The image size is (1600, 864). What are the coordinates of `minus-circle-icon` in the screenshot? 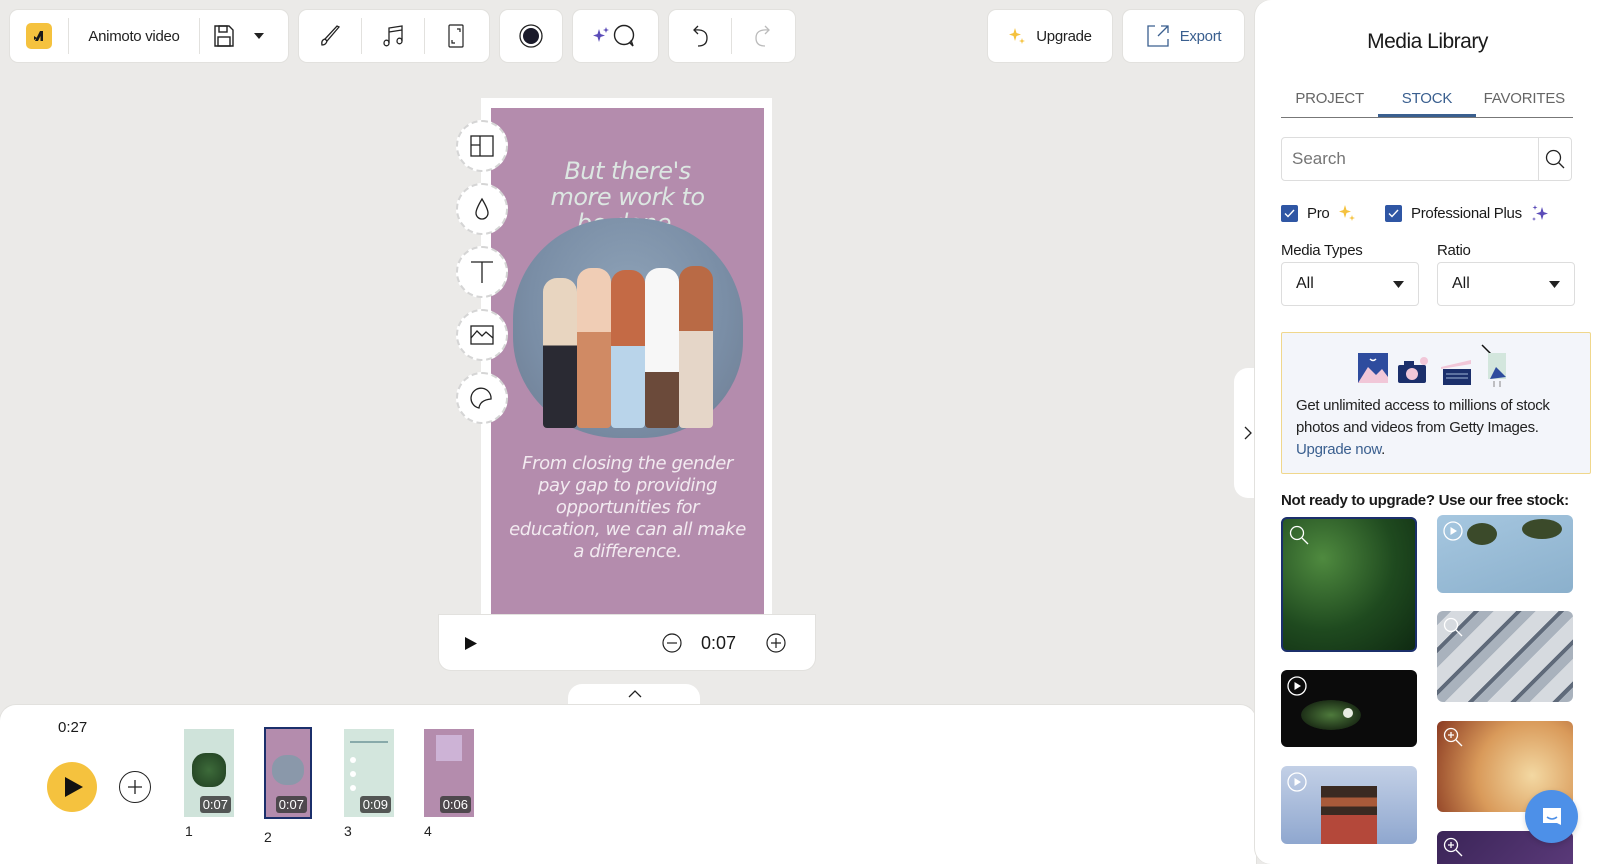 It's located at (672, 643).